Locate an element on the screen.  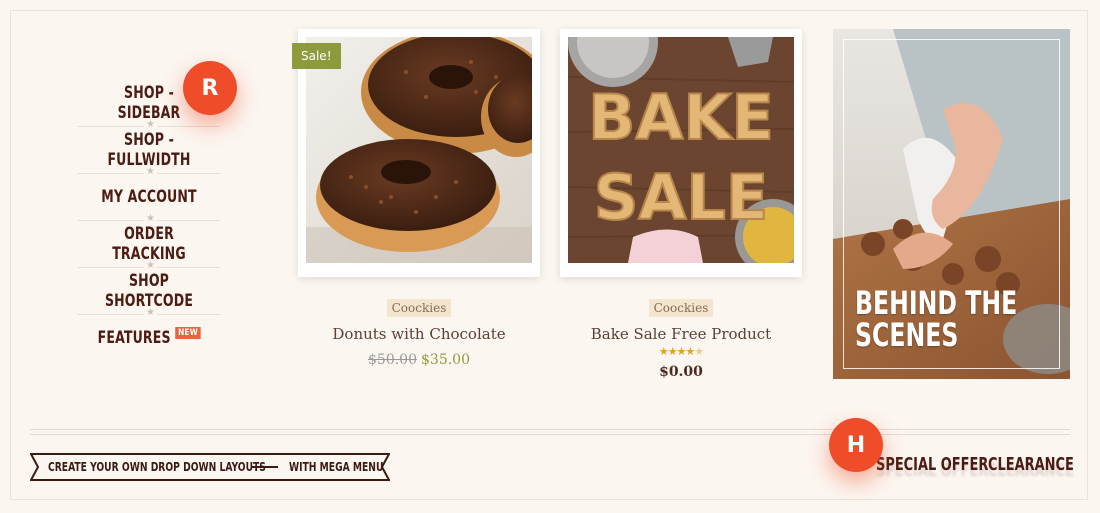
r-circle-button: R is located at coordinates (210, 88).